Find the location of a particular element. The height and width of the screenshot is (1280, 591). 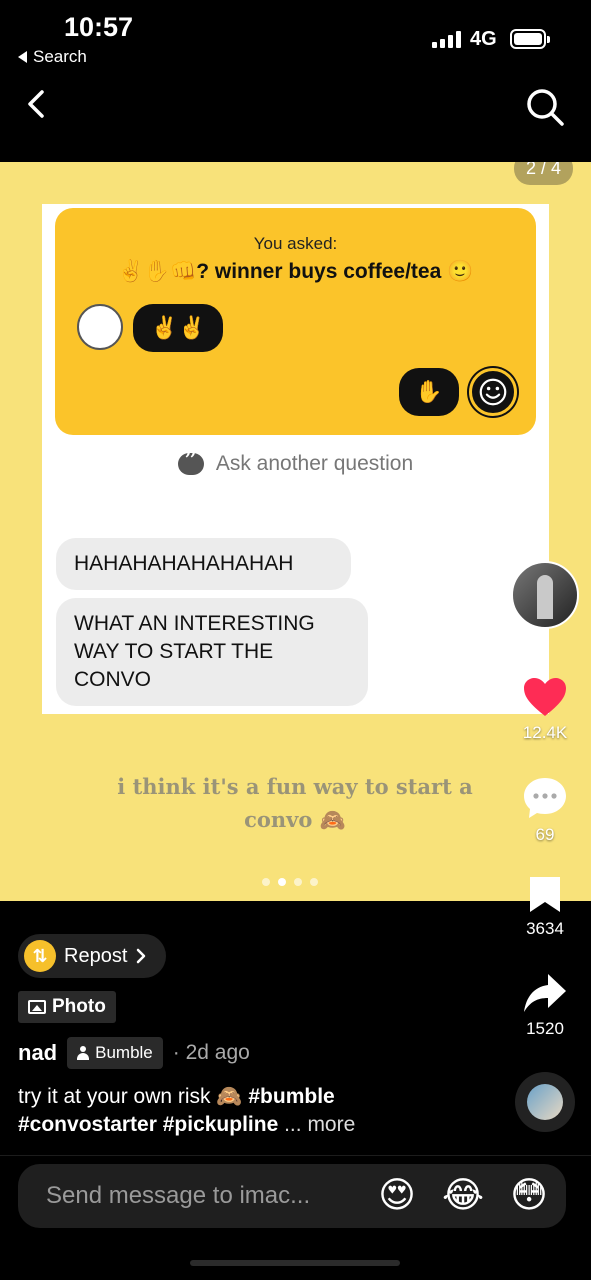

bookmark-count: 3634 is located at coordinates (545, 928).